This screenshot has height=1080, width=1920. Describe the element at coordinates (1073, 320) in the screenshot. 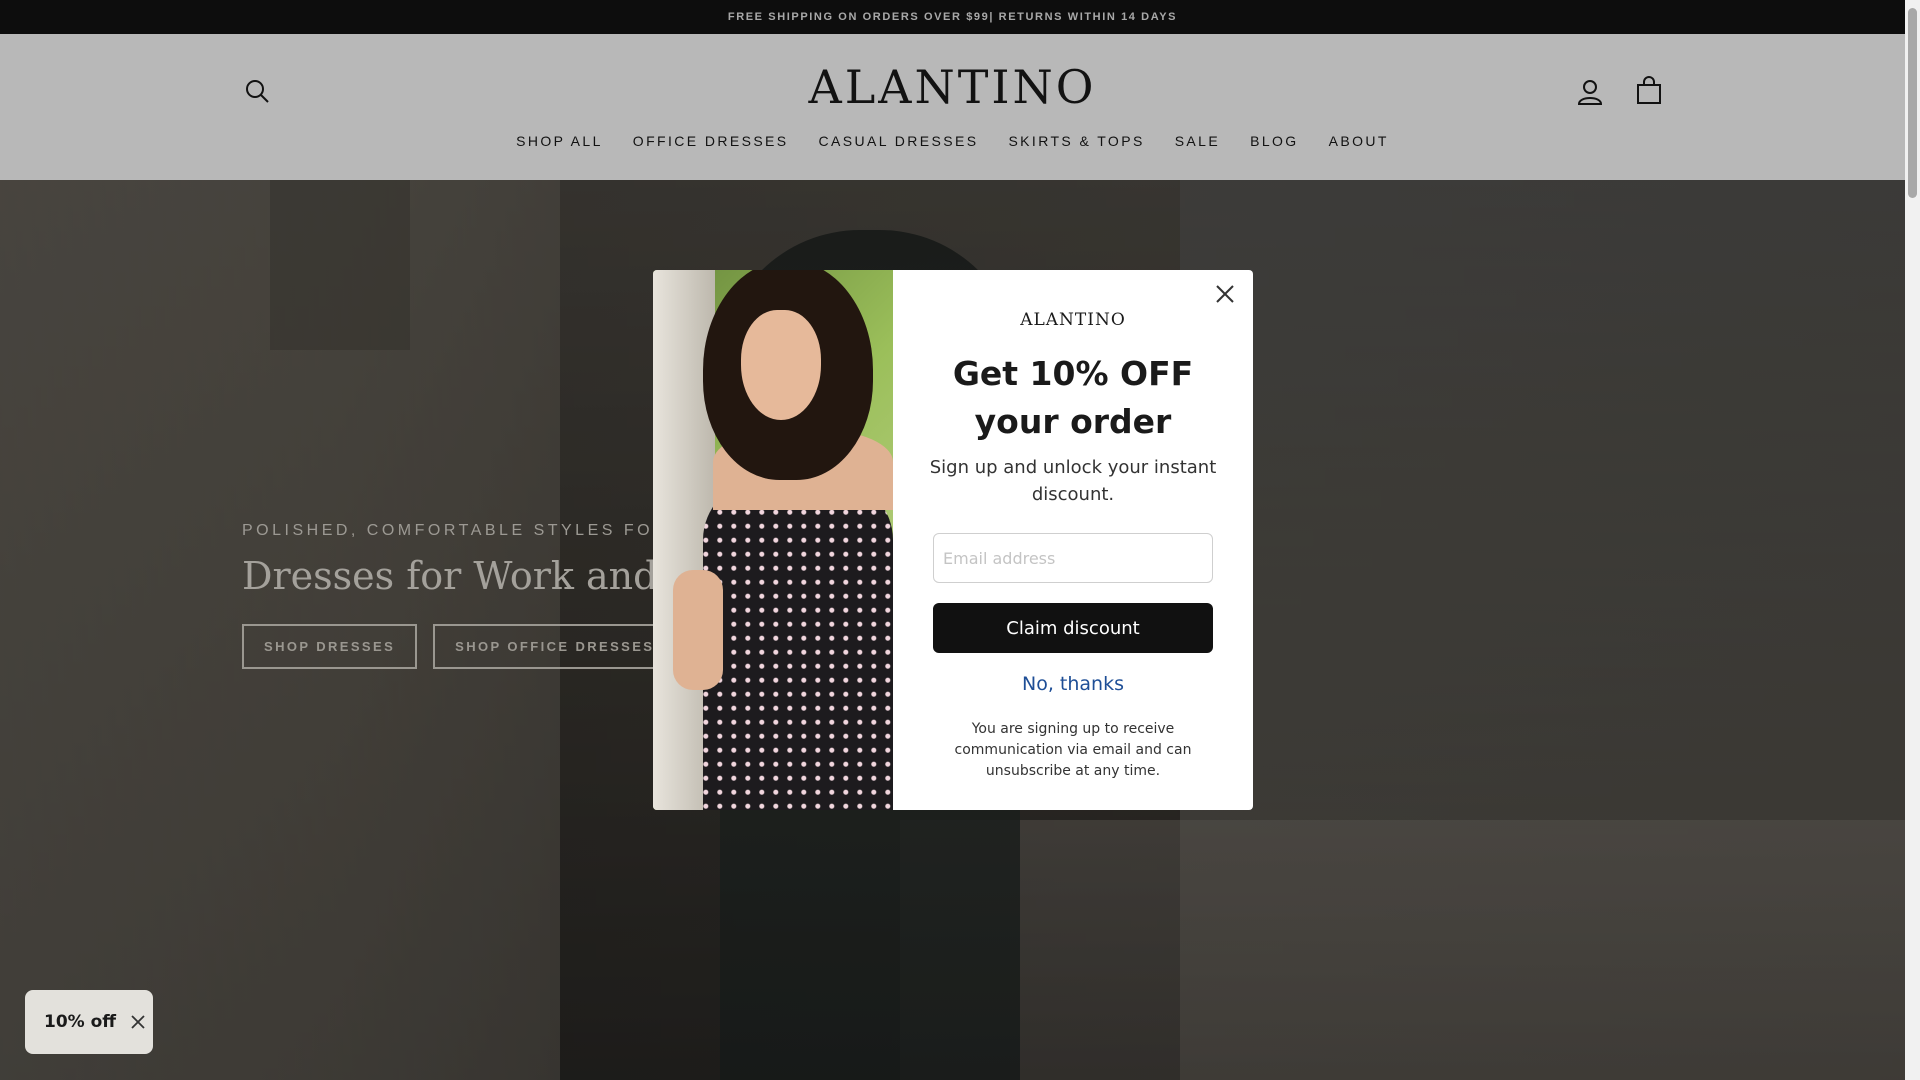

I see `popup-brand: ALANTINO` at that location.